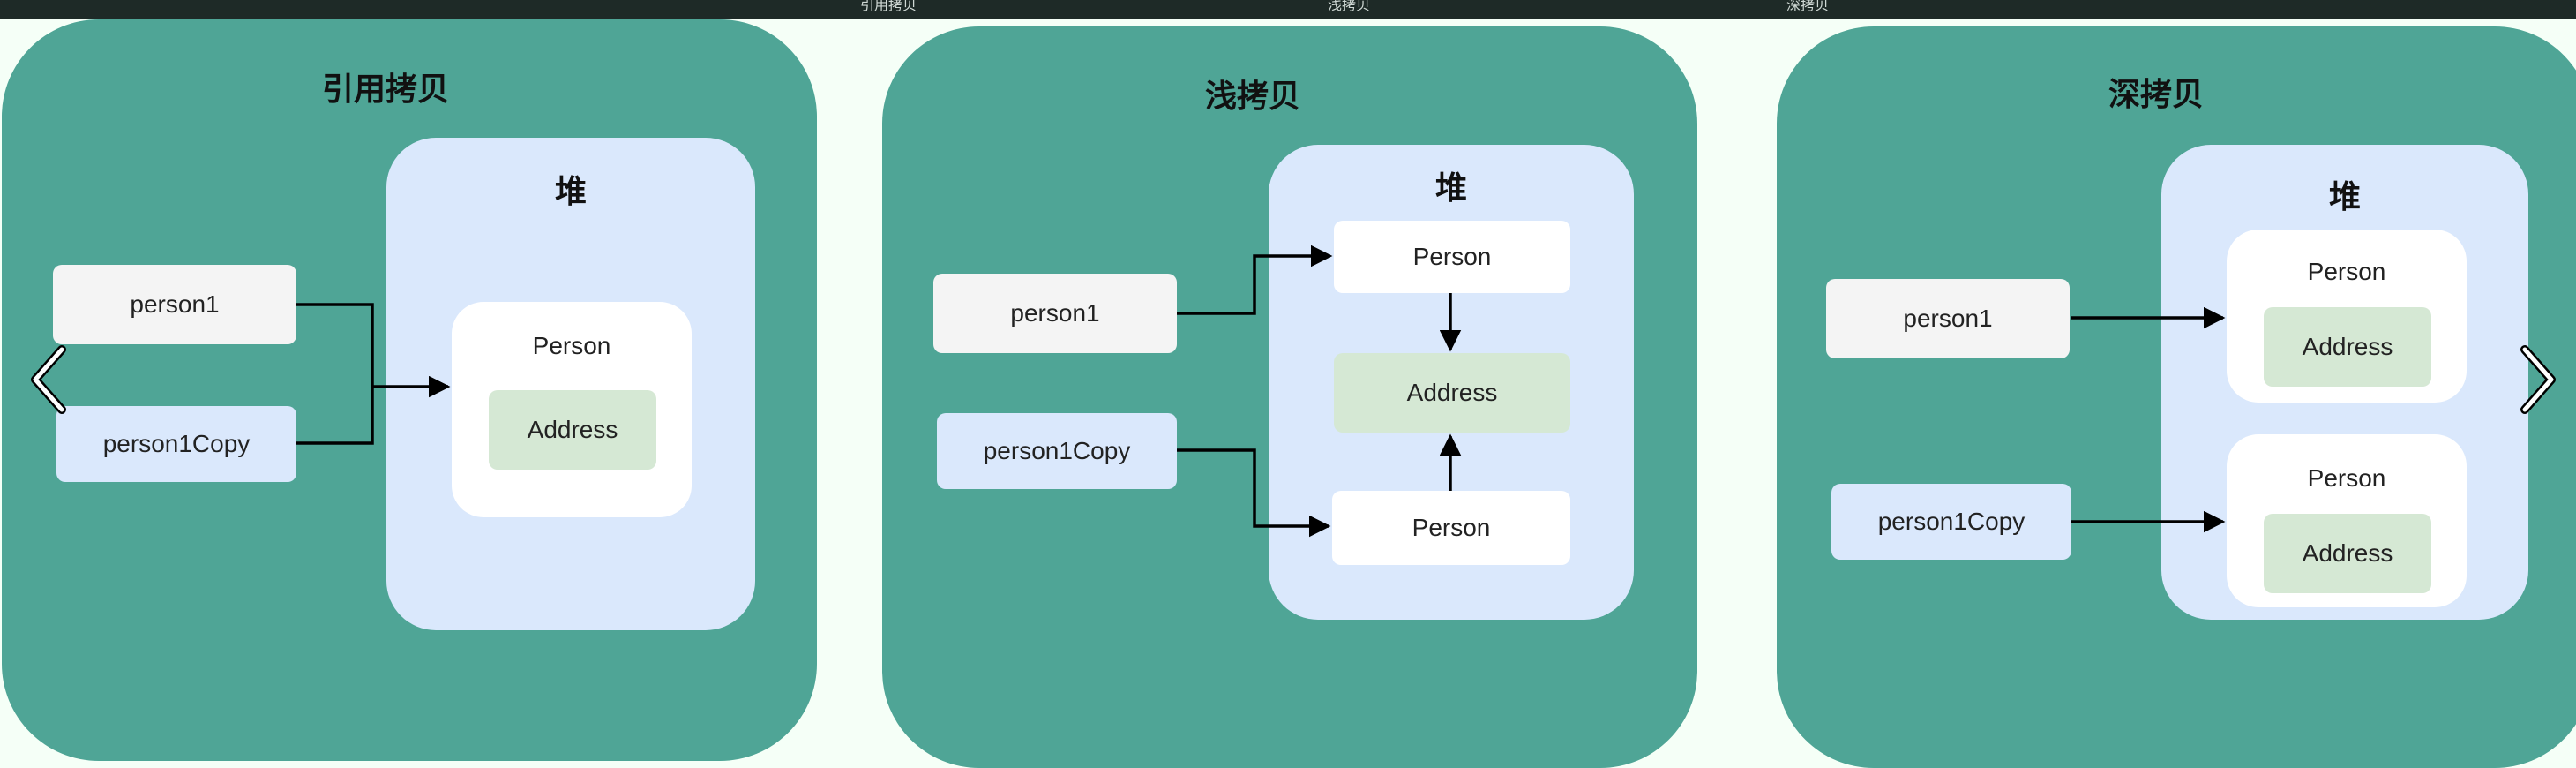 The image size is (2576, 768). I want to click on panel-title: 引用拷贝, so click(385, 90).